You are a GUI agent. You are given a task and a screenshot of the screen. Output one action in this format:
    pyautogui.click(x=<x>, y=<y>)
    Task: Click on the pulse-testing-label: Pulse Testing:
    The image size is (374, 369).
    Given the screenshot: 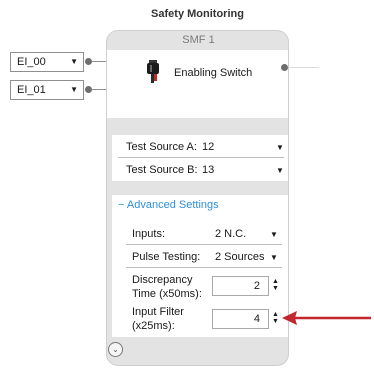 What is the action you would take?
    pyautogui.click(x=166, y=257)
    